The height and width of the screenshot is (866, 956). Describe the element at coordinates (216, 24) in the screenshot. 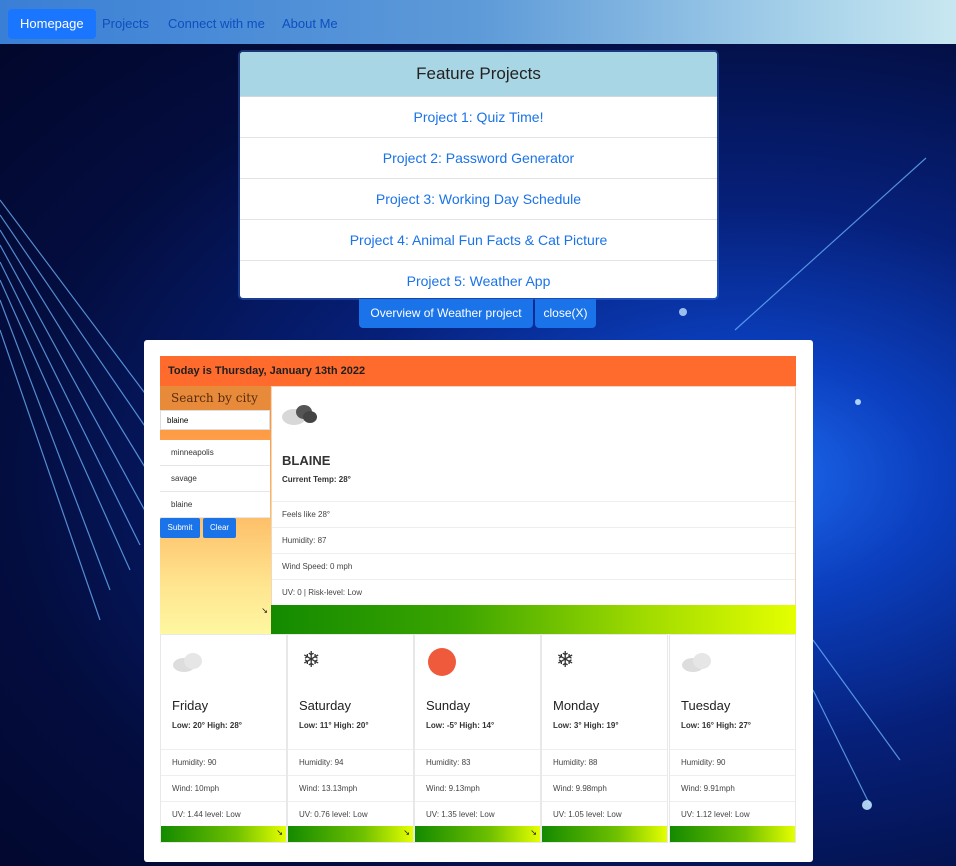

I see `nav-connect: Connect with me` at that location.